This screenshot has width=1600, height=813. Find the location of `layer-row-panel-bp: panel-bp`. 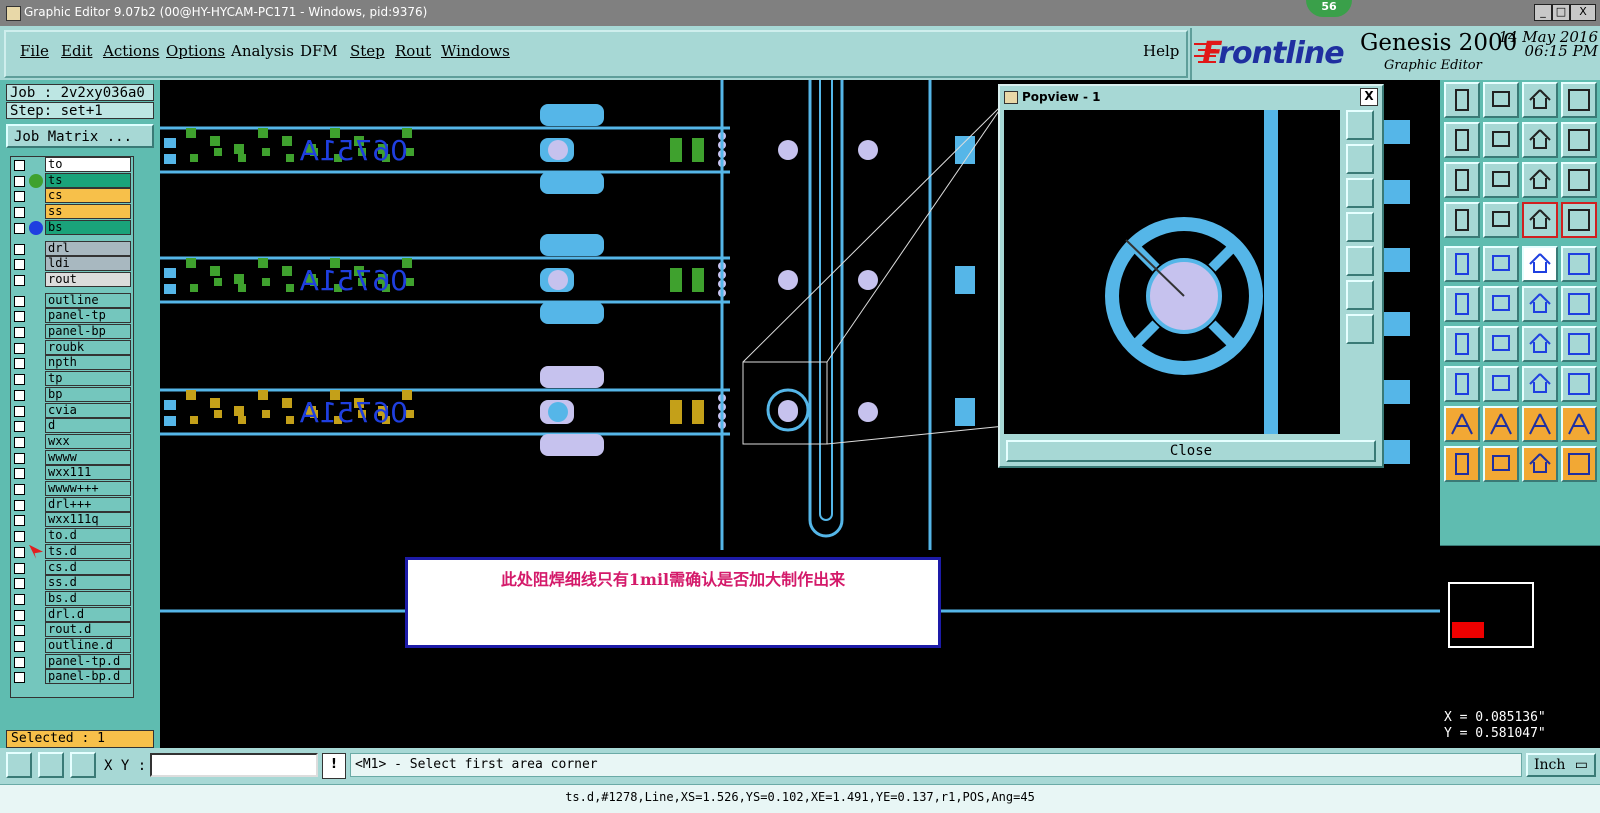

layer-row-panel-bp: panel-bp is located at coordinates (72, 332).